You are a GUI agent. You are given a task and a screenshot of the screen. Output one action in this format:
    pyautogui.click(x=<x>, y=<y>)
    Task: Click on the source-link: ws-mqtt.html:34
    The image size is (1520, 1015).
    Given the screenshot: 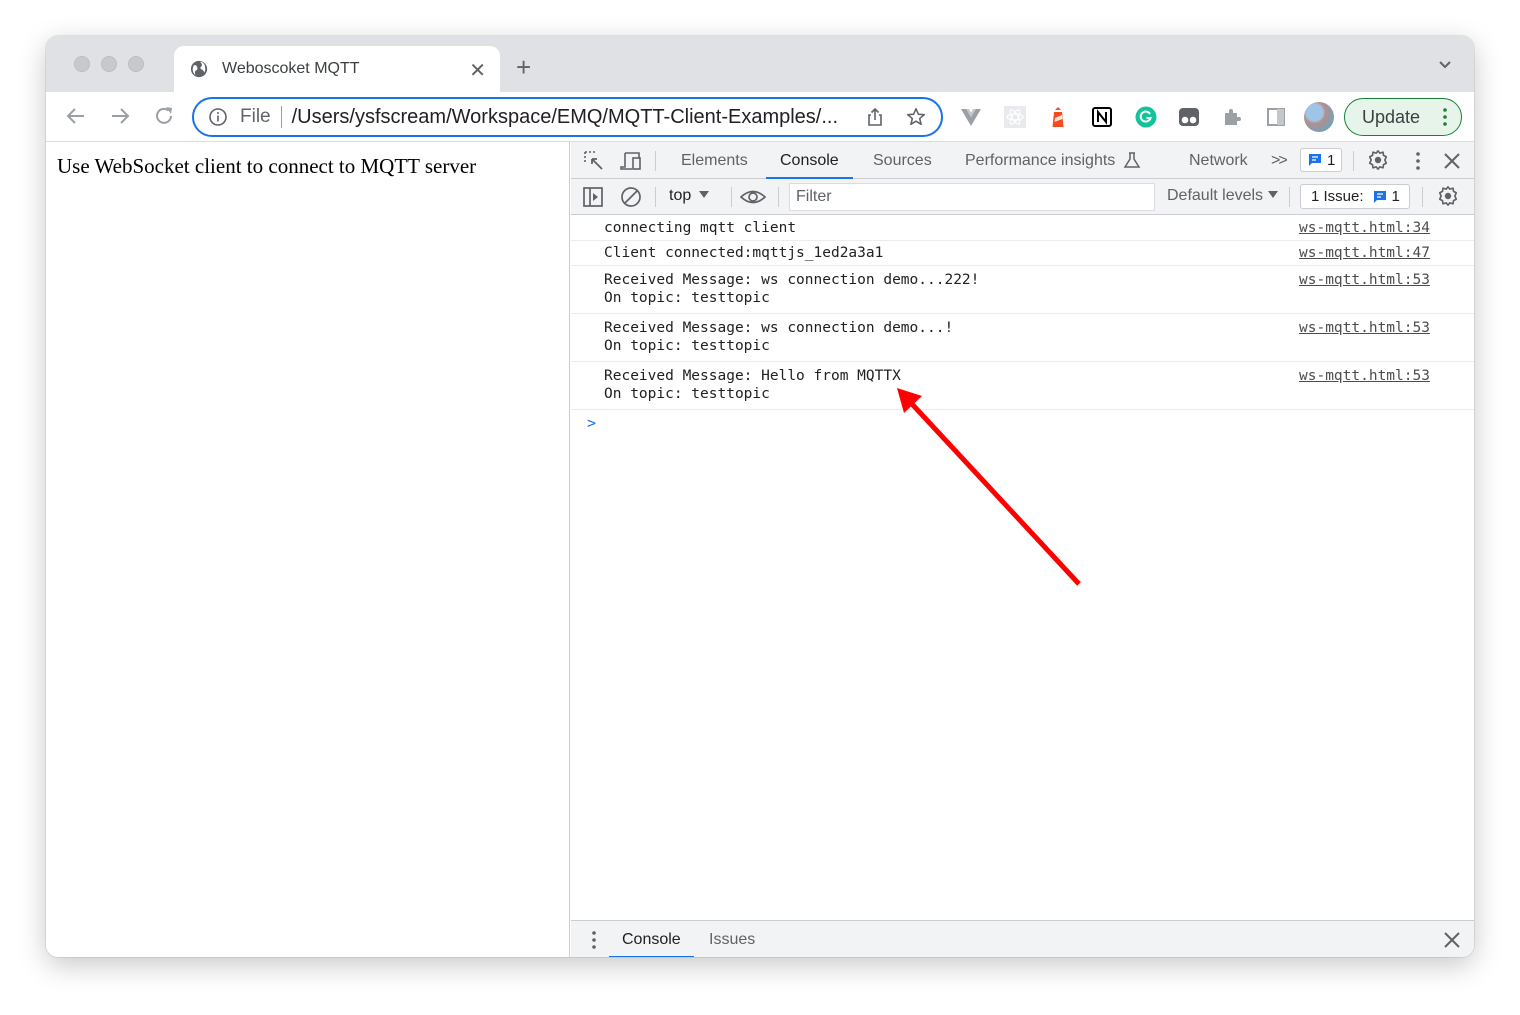 What is the action you would take?
    pyautogui.click(x=1364, y=228)
    